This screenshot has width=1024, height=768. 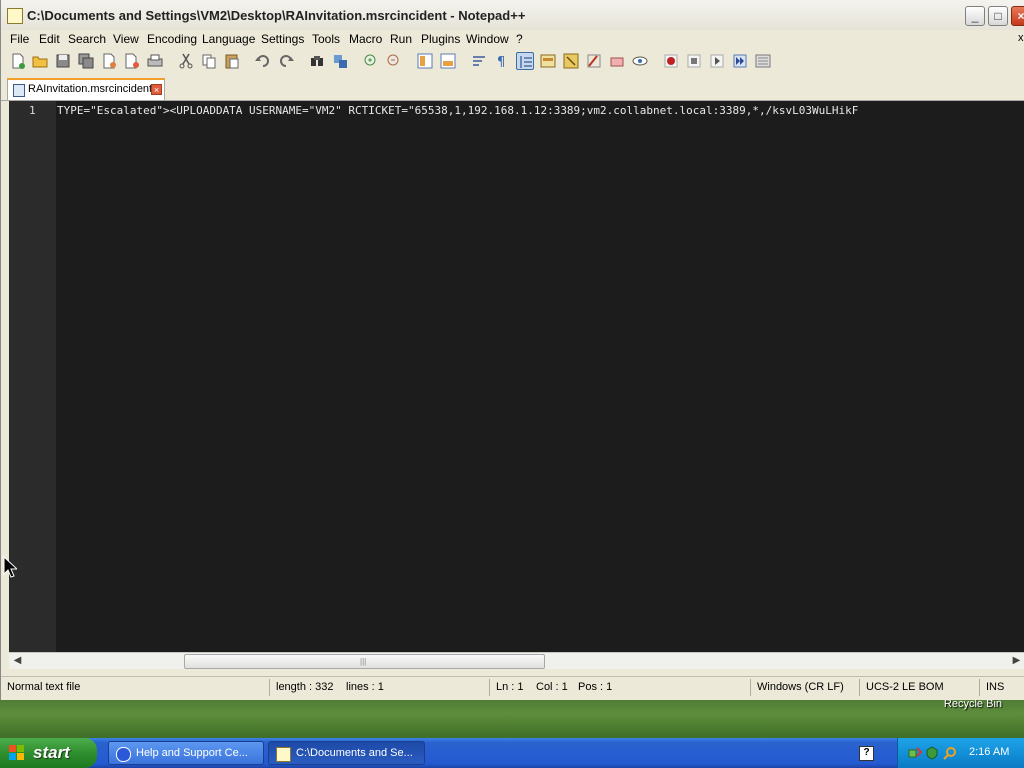 What do you see at coordinates (960, 753) in the screenshot?
I see `system-tray: 2:16 AM` at bounding box center [960, 753].